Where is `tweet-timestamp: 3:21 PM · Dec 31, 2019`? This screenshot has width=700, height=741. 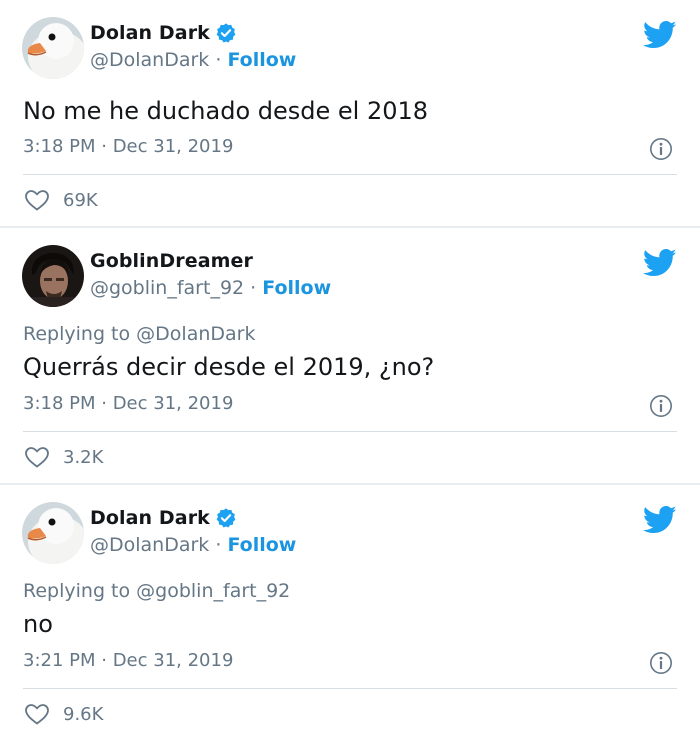
tweet-timestamp: 3:21 PM · Dec 31, 2019 is located at coordinates (128, 660).